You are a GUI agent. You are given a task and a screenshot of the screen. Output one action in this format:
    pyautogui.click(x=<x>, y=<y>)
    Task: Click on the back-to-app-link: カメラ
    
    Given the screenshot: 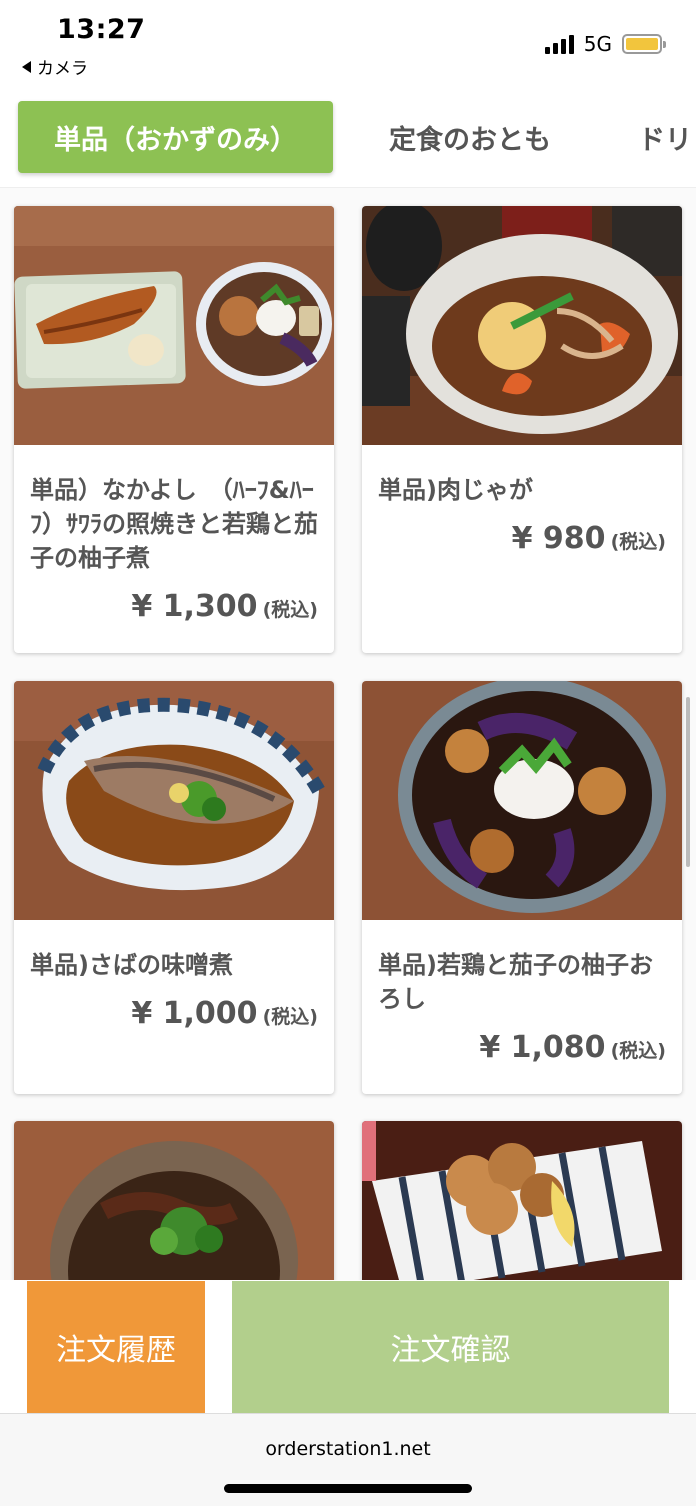 What is the action you would take?
    pyautogui.click(x=55, y=66)
    